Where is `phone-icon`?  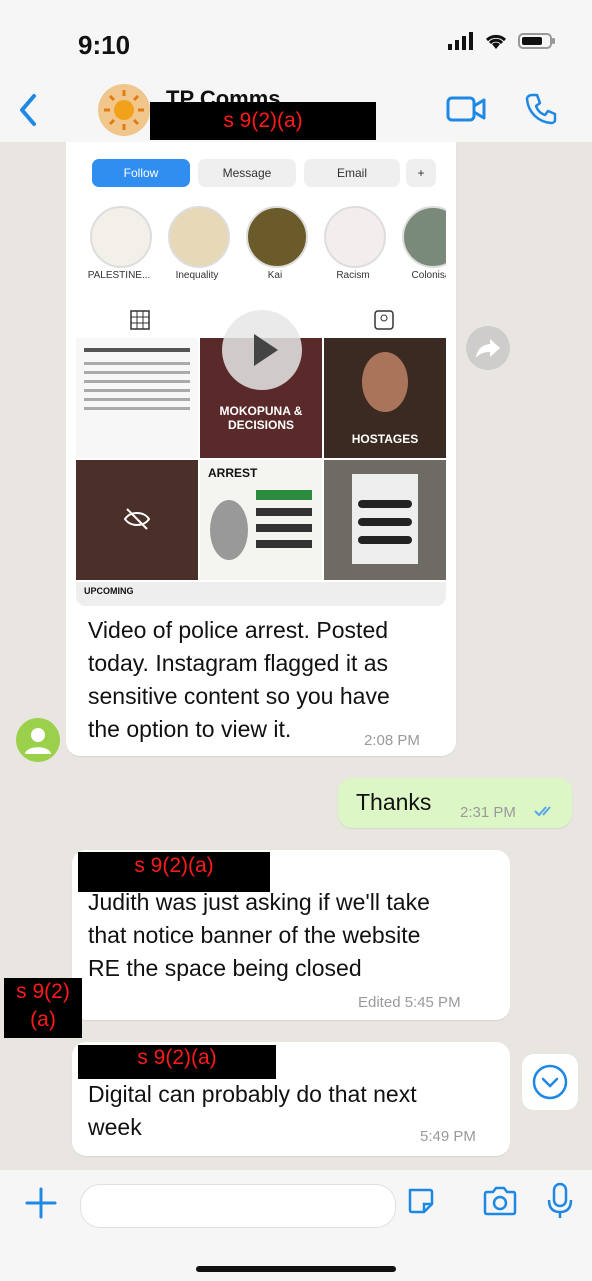 phone-icon is located at coordinates (541, 109).